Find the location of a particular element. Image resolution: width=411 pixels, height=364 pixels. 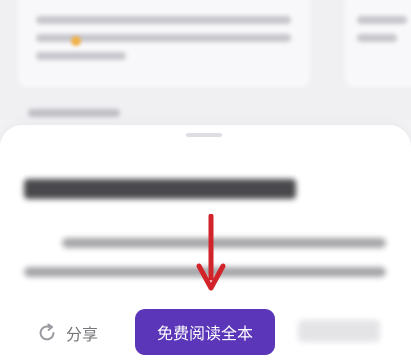

feed-meta-blurred is located at coordinates (74, 113).